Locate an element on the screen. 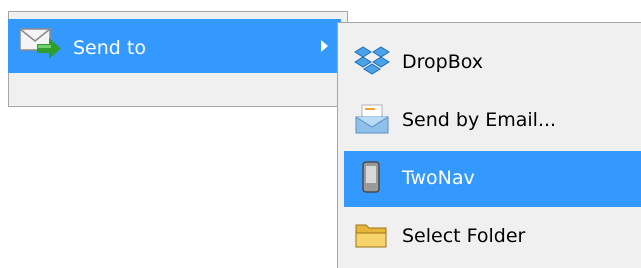 The height and width of the screenshot is (268, 641). email-envelope-icon is located at coordinates (372, 120).